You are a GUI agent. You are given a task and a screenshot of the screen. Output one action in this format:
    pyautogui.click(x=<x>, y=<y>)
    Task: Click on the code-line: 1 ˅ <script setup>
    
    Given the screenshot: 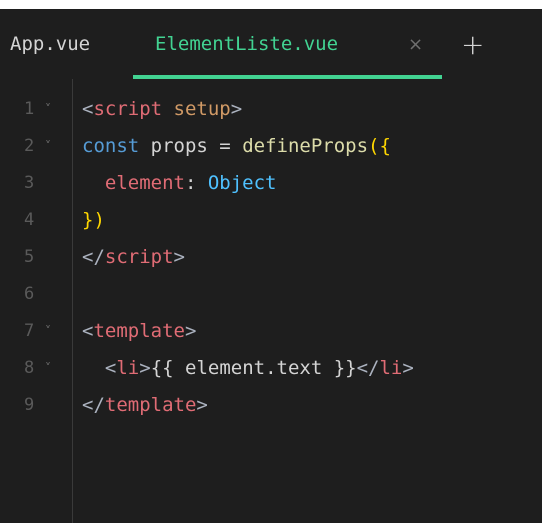 What is the action you would take?
    pyautogui.click(x=271, y=109)
    